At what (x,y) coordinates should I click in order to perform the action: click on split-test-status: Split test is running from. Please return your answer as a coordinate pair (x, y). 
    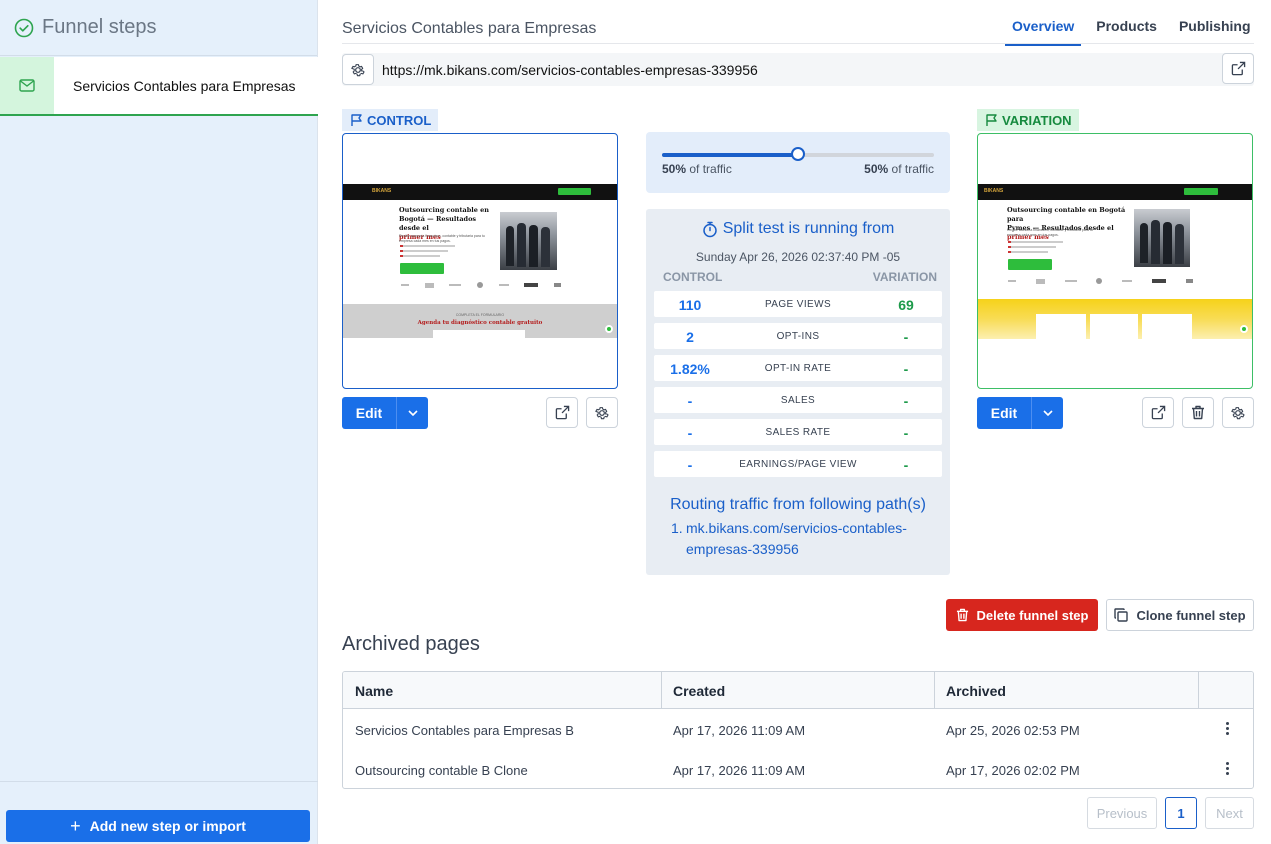
    Looking at the image, I should click on (798, 229).